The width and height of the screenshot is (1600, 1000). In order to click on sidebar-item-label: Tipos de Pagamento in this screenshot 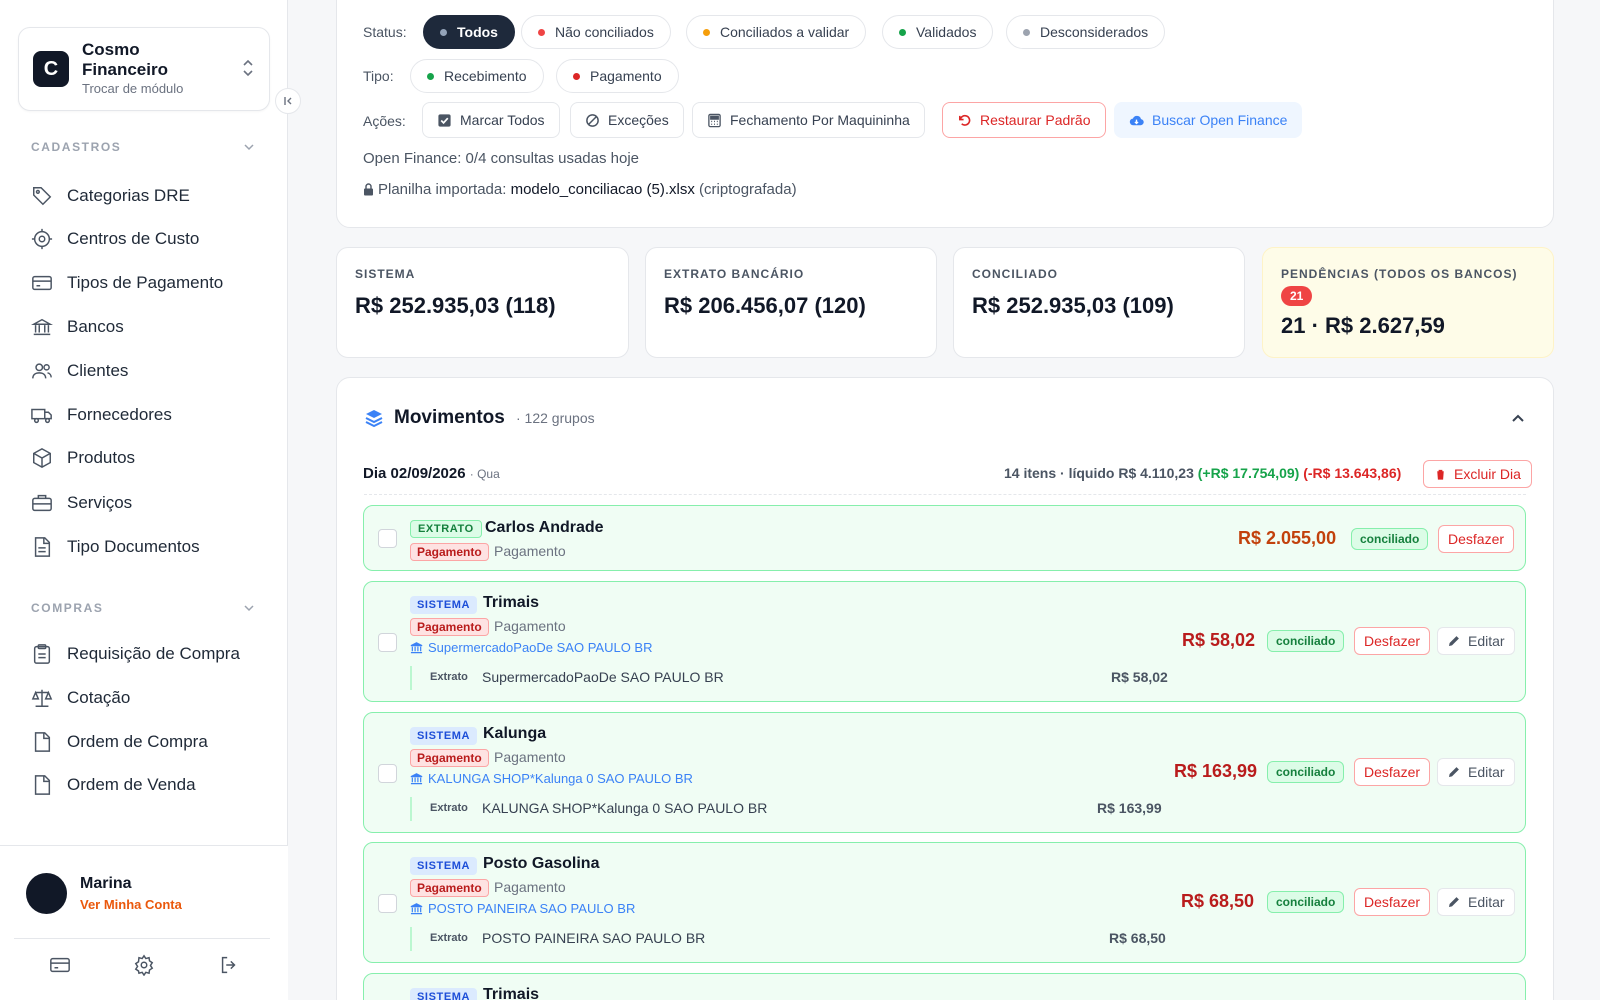, I will do `click(145, 282)`.